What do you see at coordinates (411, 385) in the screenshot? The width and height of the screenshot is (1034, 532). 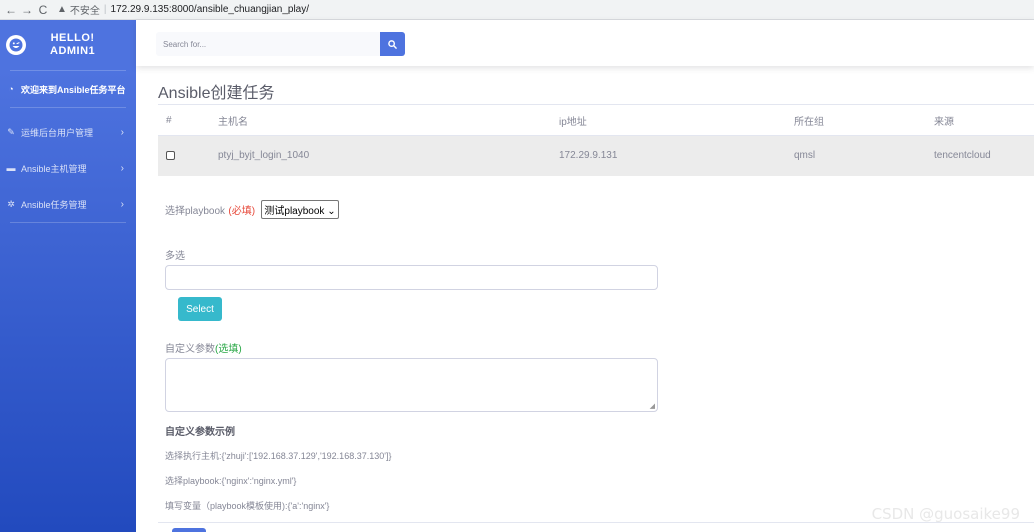 I see `custom-params-textarea: ◢` at bounding box center [411, 385].